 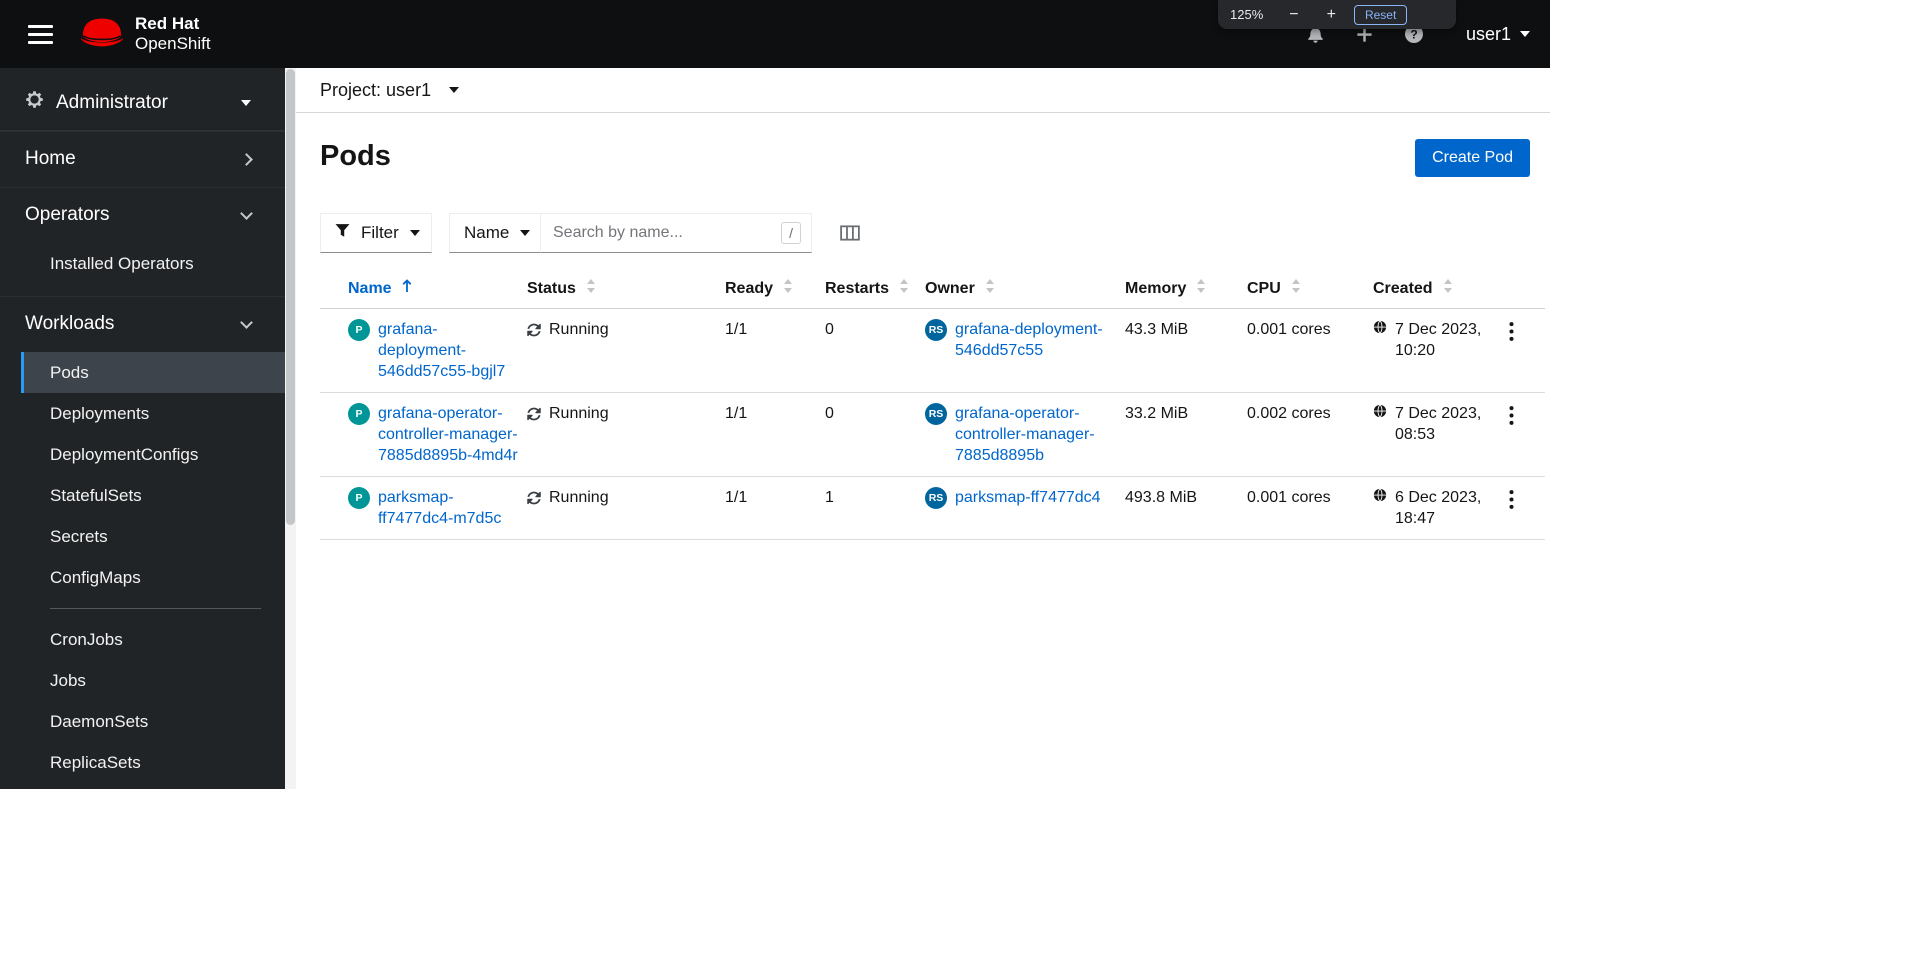 I want to click on column-header-name: Name, so click(x=423, y=290).